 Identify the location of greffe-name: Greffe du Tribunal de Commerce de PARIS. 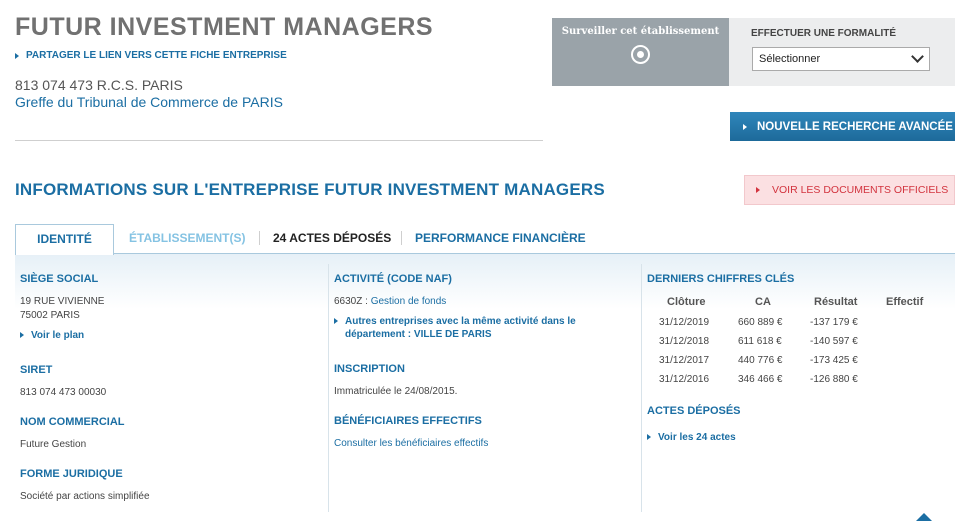
(149, 102).